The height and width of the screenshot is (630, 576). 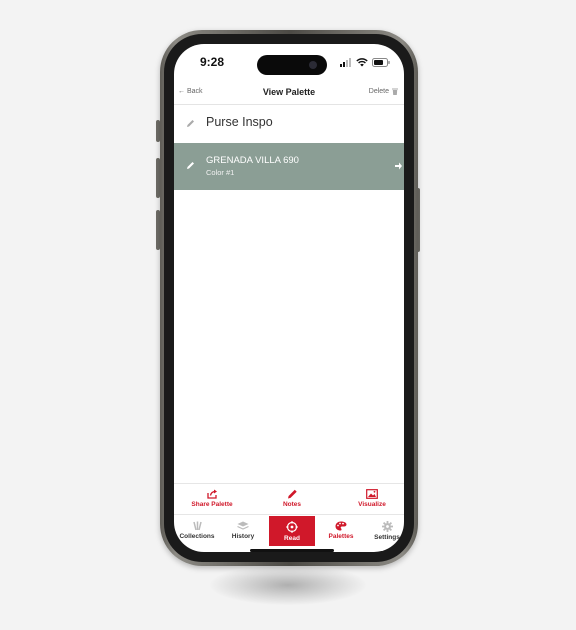 I want to click on tab-palettes-label: Palettes, so click(x=341, y=536).